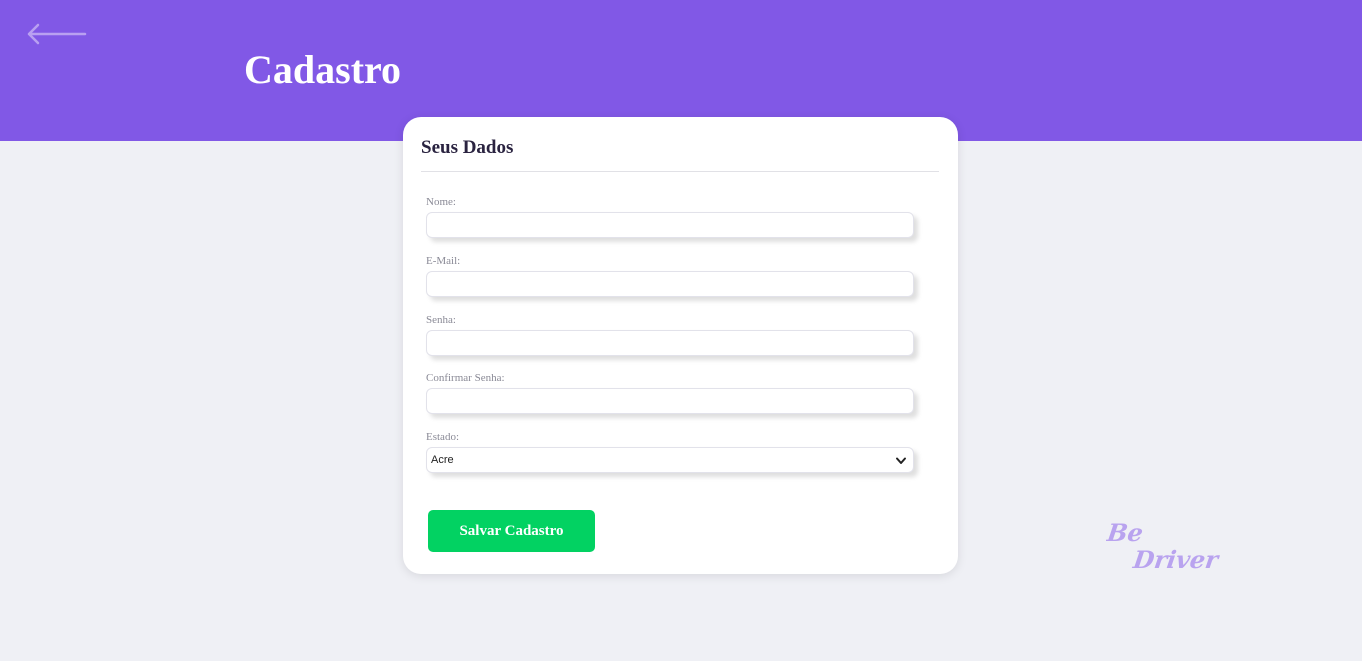 Image resolution: width=1362 pixels, height=661 pixels. Describe the element at coordinates (467, 147) in the screenshot. I see `card-title: Seus Dados` at that location.